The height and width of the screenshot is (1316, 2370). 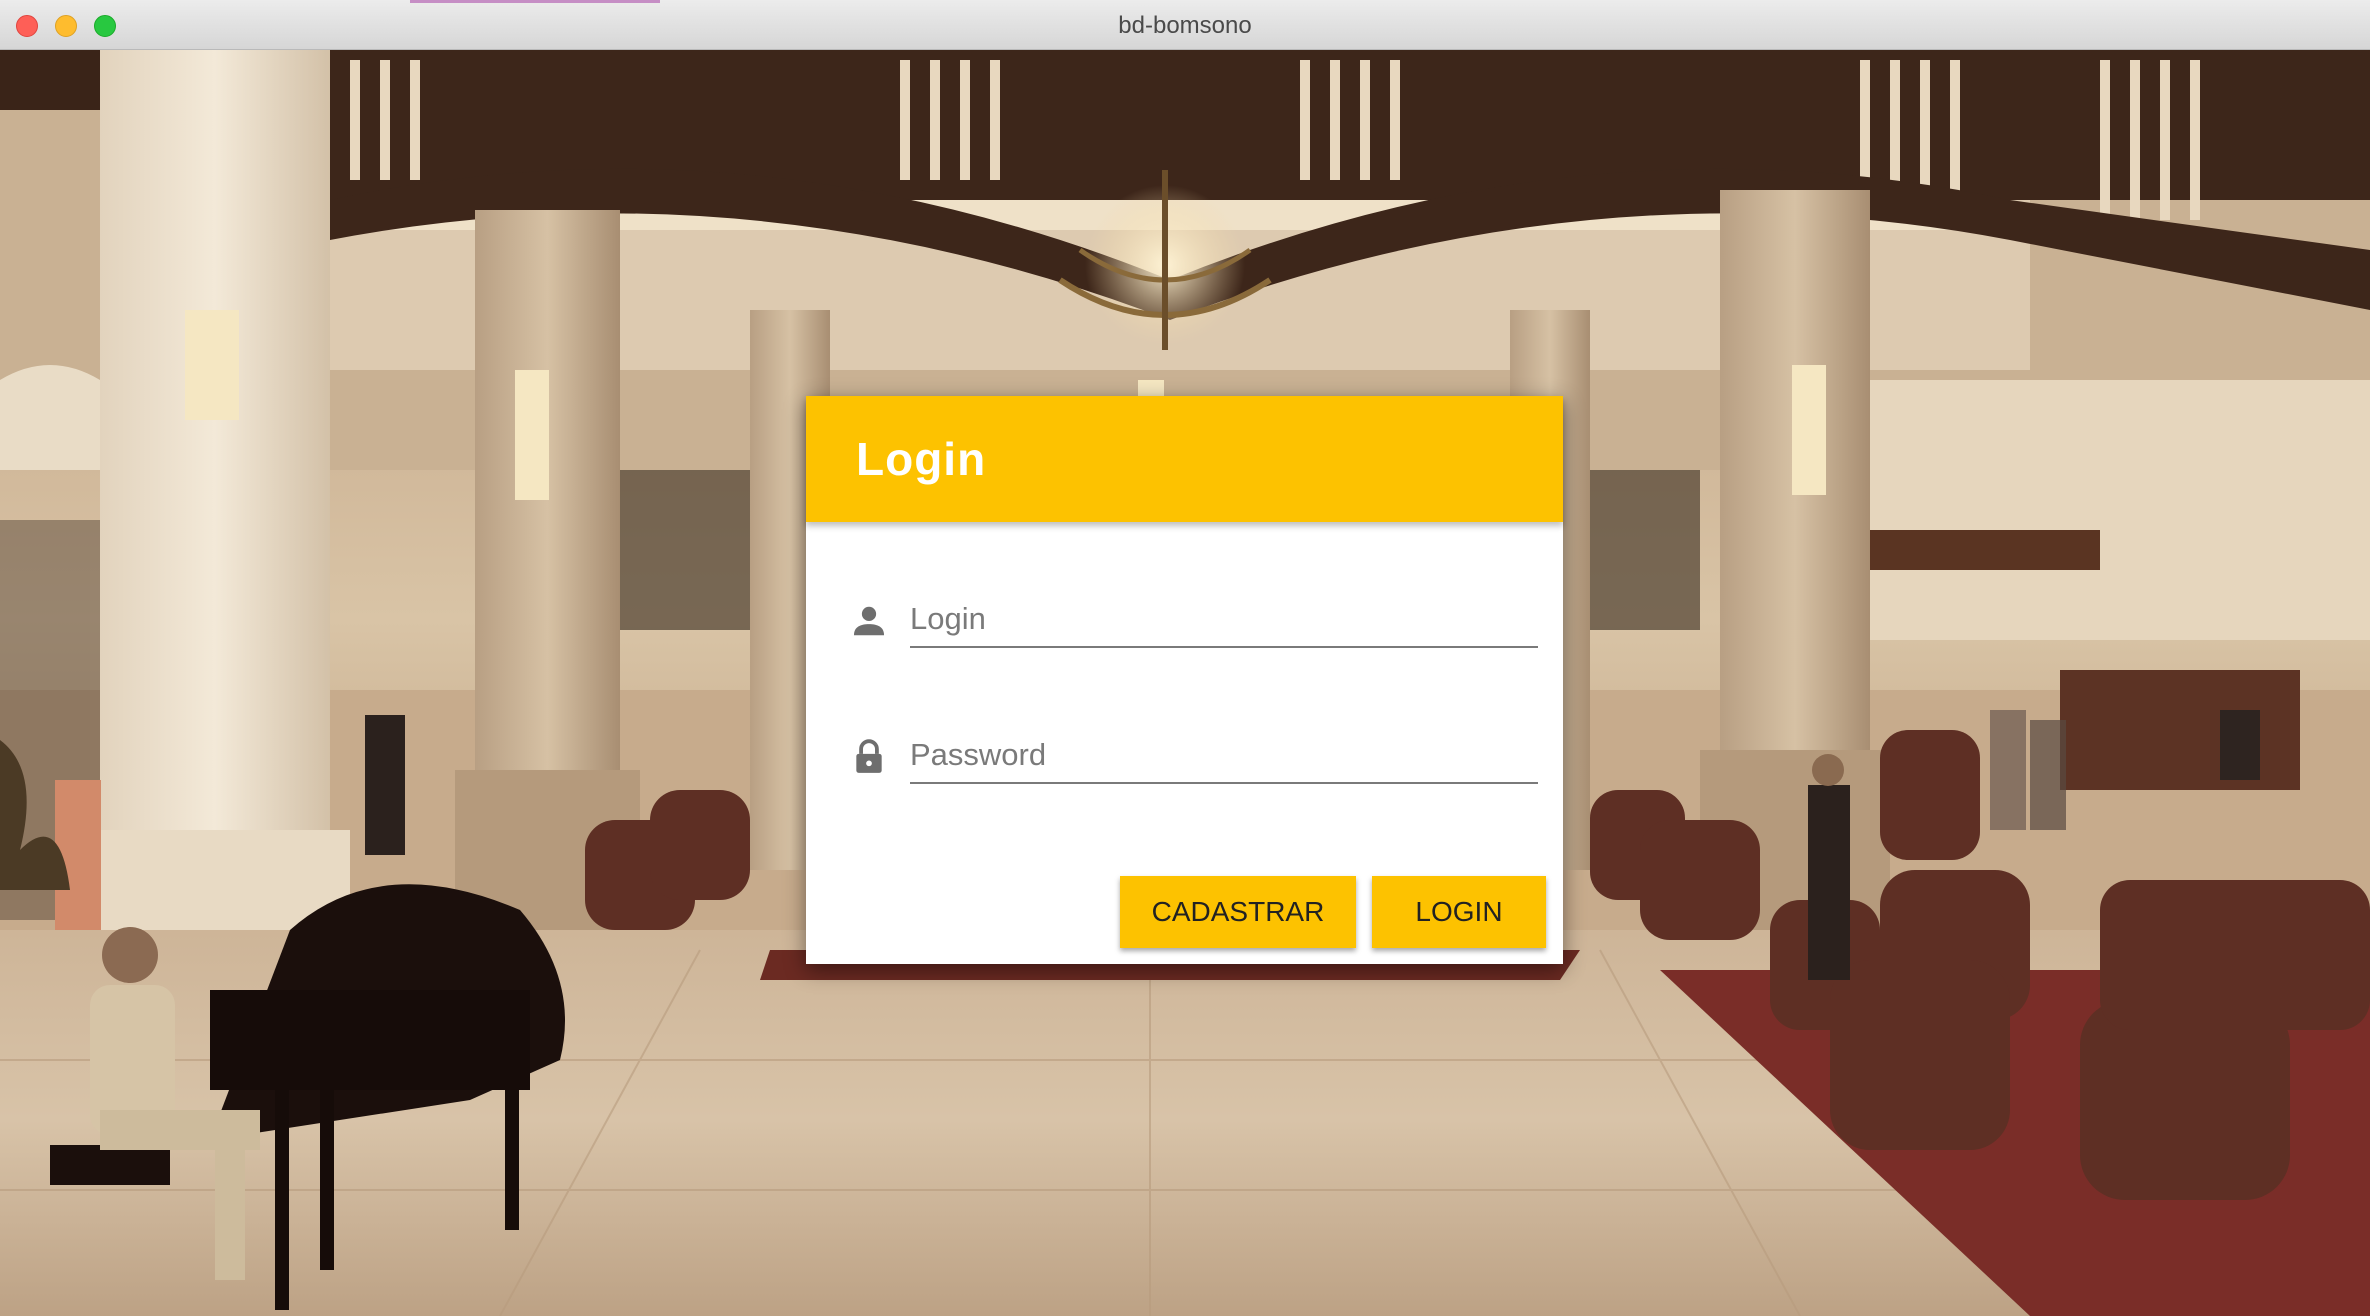 What do you see at coordinates (1224, 620) in the screenshot?
I see `login-input` at bounding box center [1224, 620].